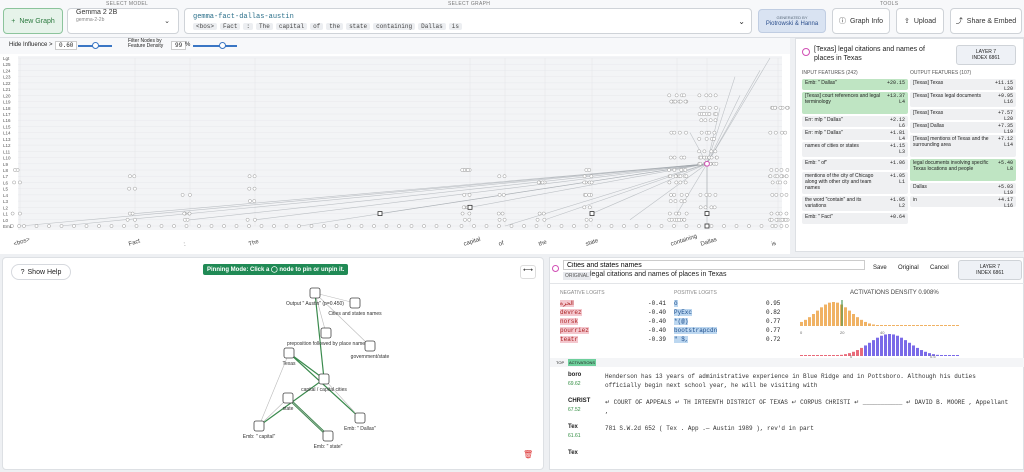  I want to click on input-feature-row: Emb: " Fact" +0.64, so click(855, 218).